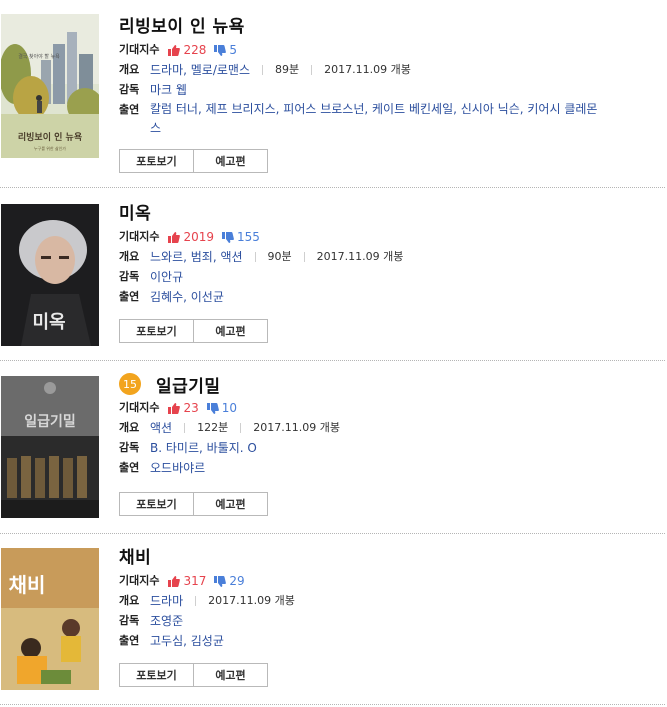  What do you see at coordinates (389, 428) in the screenshot?
I see `overview-row: 개요 액션 122분 2017.11.09 개봉` at bounding box center [389, 428].